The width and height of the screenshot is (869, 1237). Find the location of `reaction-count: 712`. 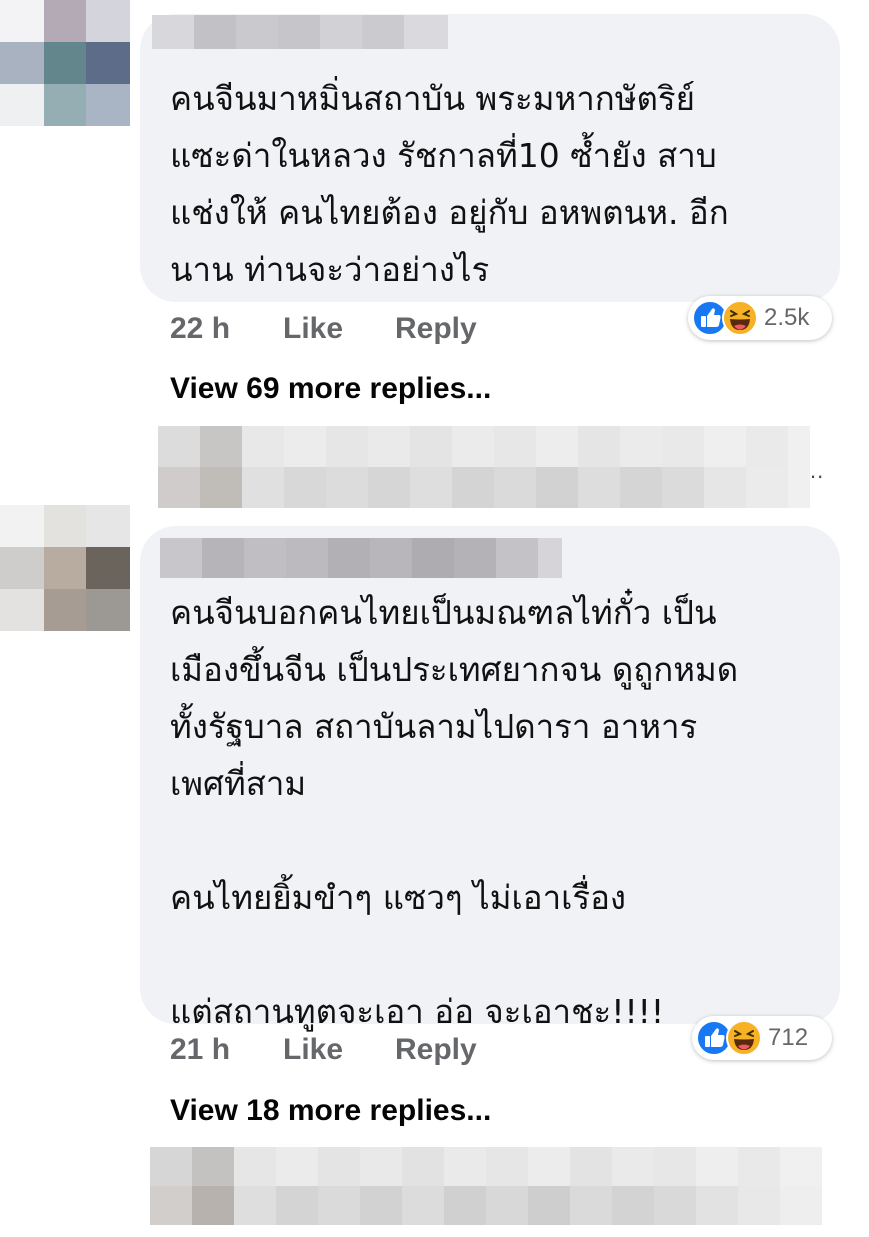

reaction-count: 712 is located at coordinates (788, 1037).